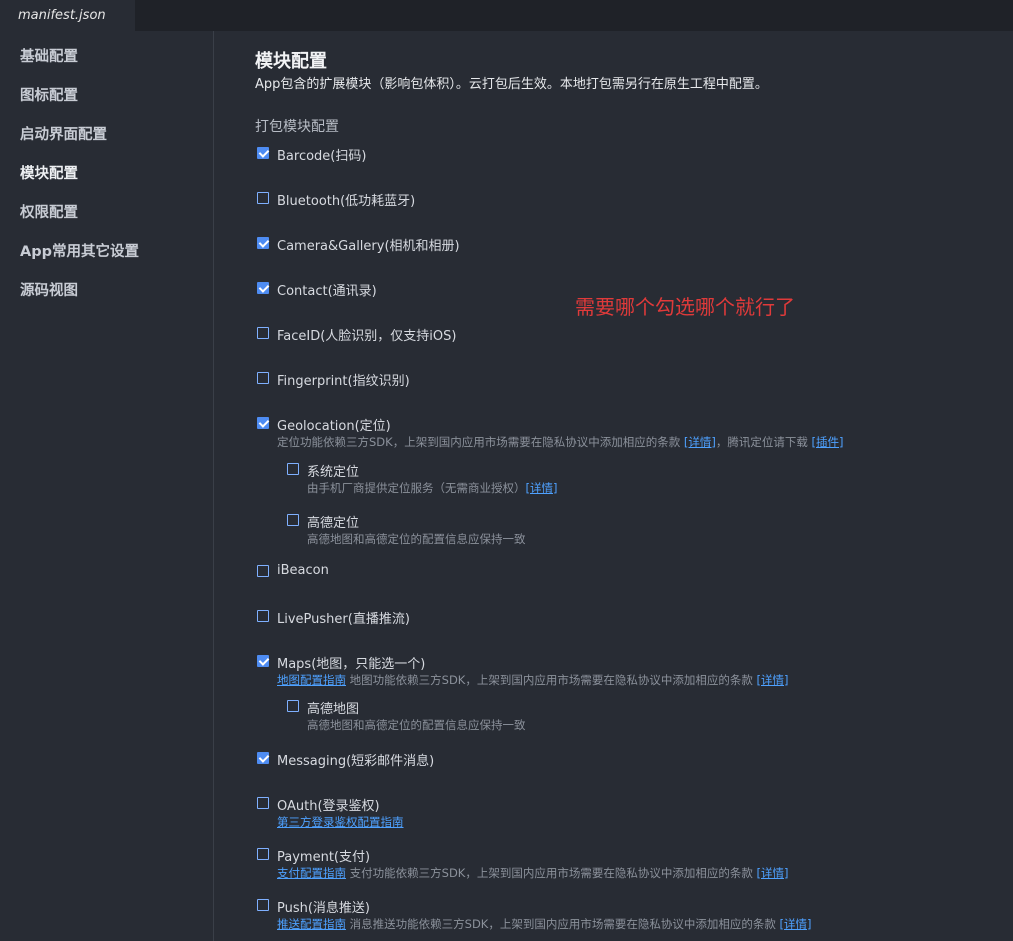  I want to click on faceid-label: FaceID(人脸识别，仅支持iOS), so click(366, 334).